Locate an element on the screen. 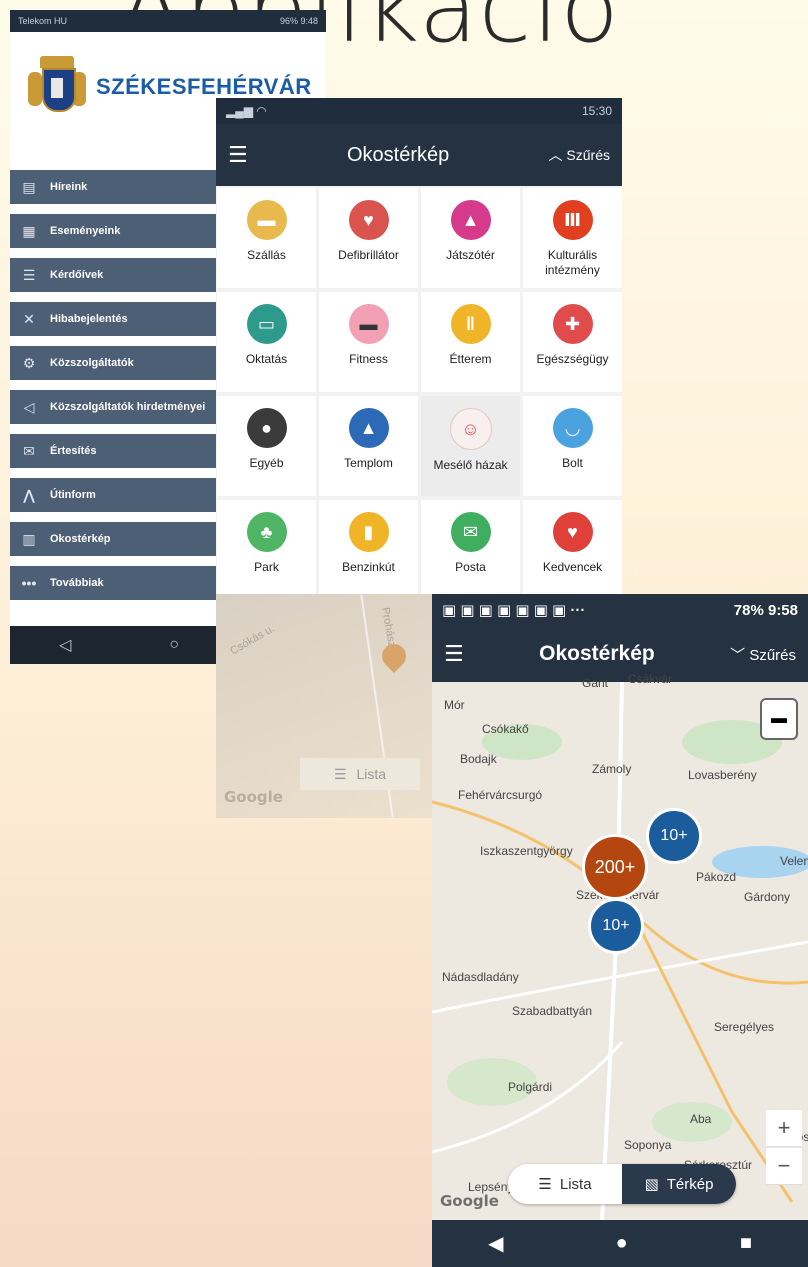 This screenshot has height=1267, width=808. place-label: Gárdony is located at coordinates (767, 897).